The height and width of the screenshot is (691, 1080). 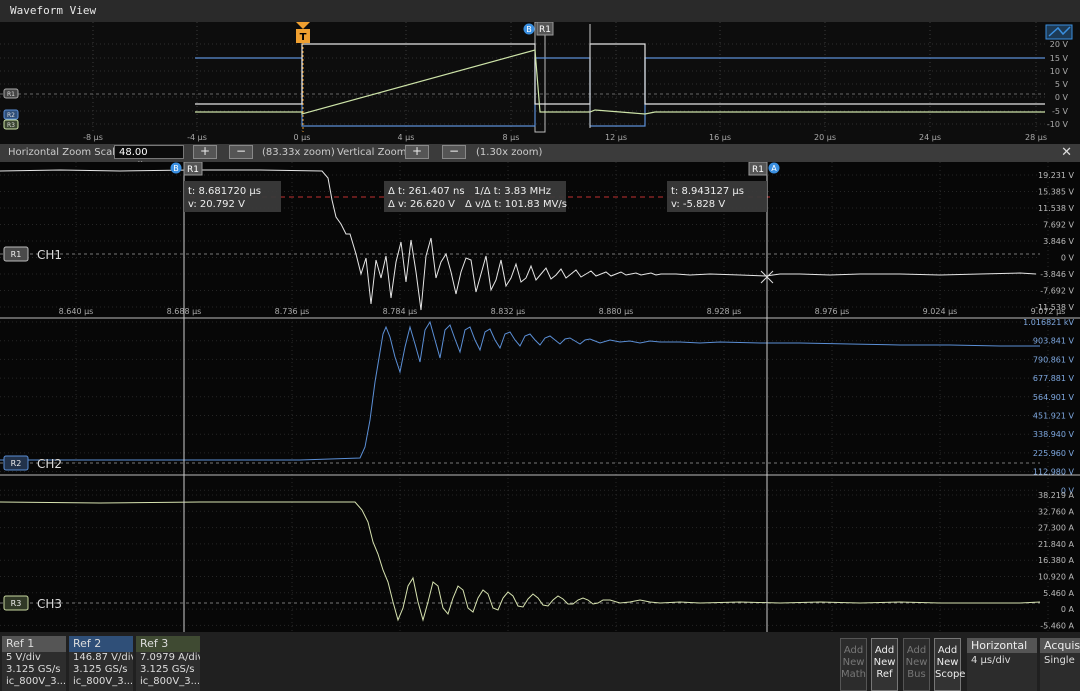 What do you see at coordinates (1054, 434) in the screenshot?
I see `ch2-volt-tick: 338.940 V` at bounding box center [1054, 434].